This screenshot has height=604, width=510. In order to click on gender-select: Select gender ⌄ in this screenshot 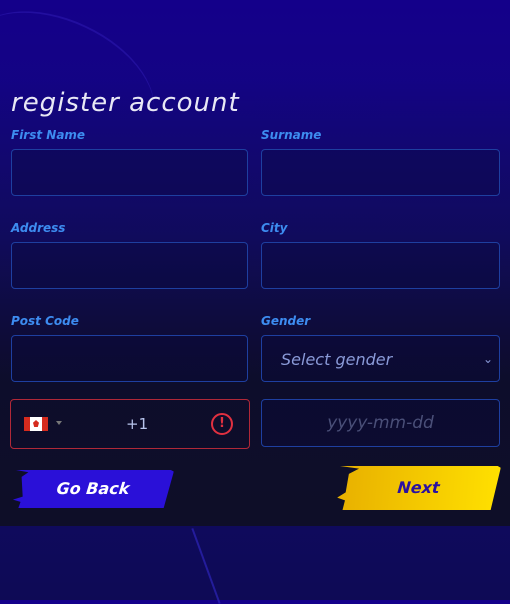, I will do `click(380, 358)`.